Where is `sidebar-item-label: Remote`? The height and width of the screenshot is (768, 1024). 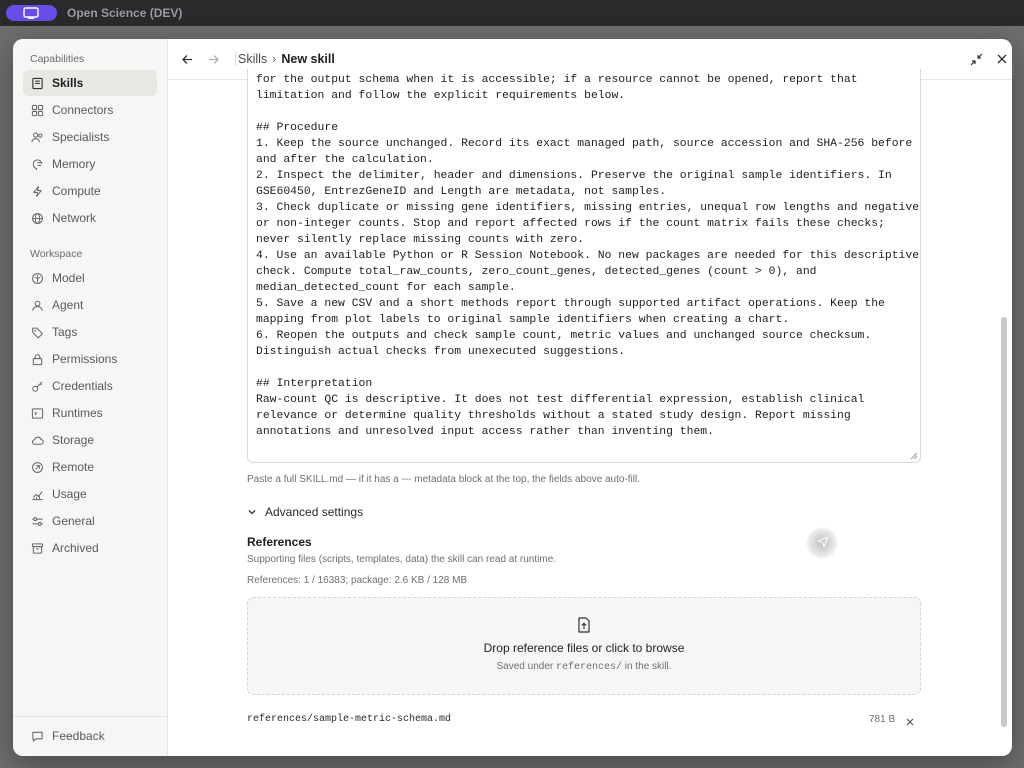
sidebar-item-label: Remote is located at coordinates (73, 467).